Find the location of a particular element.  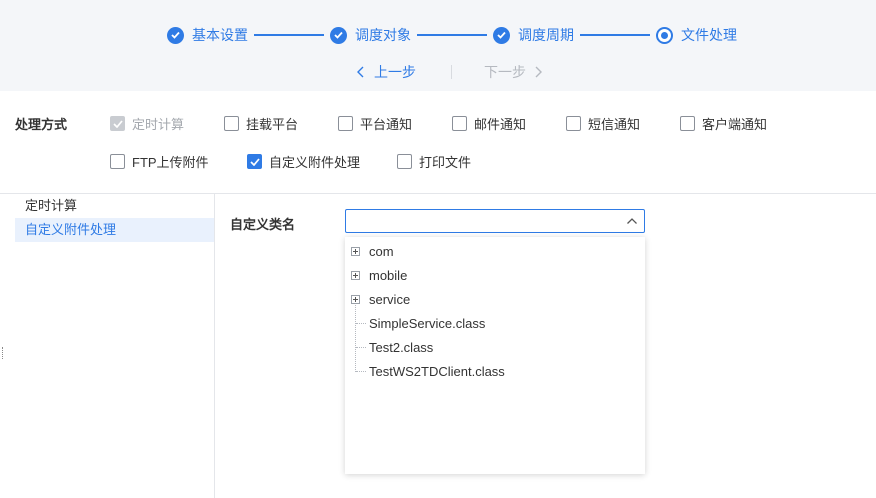

tree-node-label: mobile is located at coordinates (388, 275).